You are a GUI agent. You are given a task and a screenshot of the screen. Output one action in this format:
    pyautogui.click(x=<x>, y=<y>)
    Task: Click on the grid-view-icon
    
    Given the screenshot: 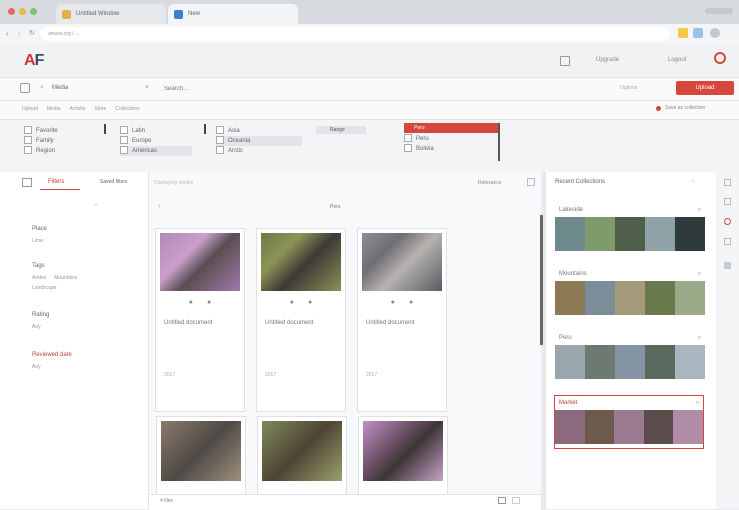 What is the action you would take?
    pyautogui.click(x=502, y=500)
    